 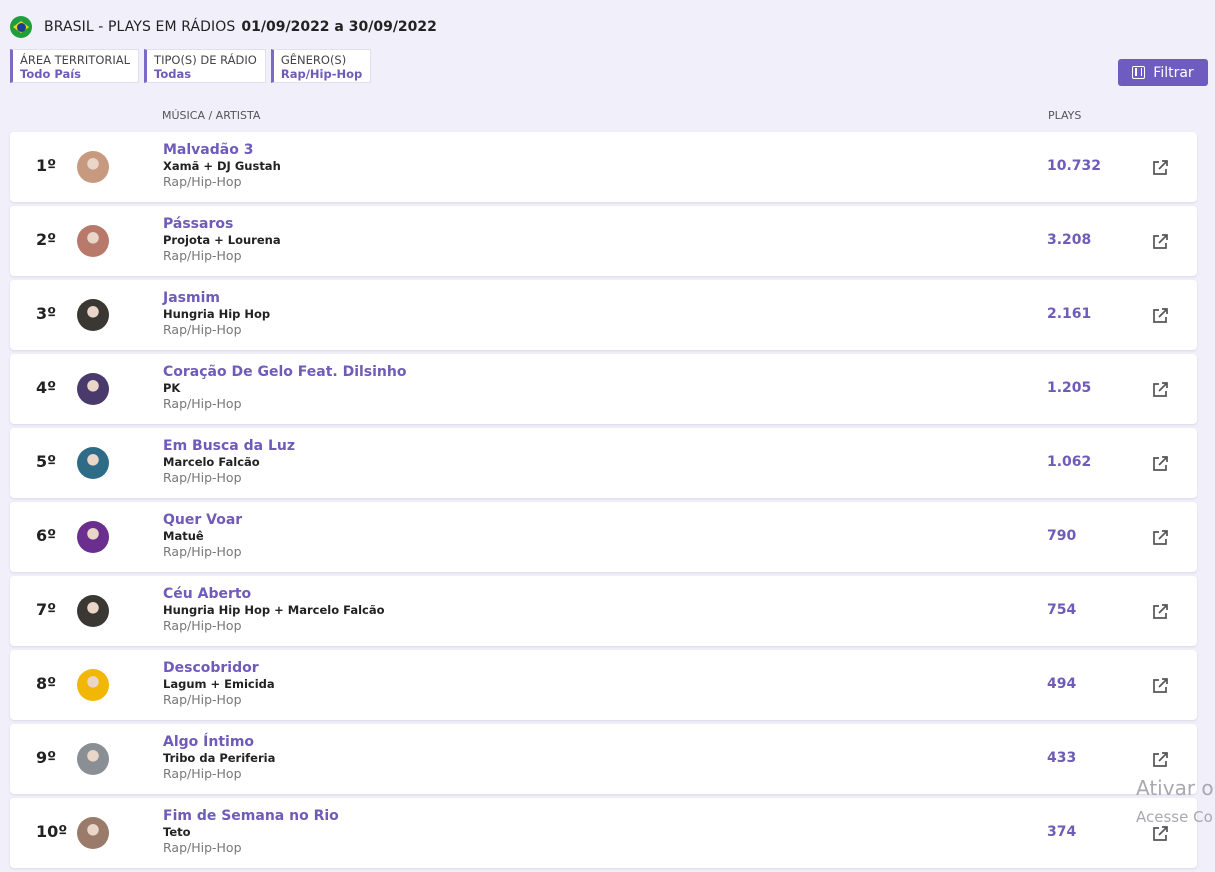 What do you see at coordinates (1062, 610) in the screenshot?
I see `plays-count: 754` at bounding box center [1062, 610].